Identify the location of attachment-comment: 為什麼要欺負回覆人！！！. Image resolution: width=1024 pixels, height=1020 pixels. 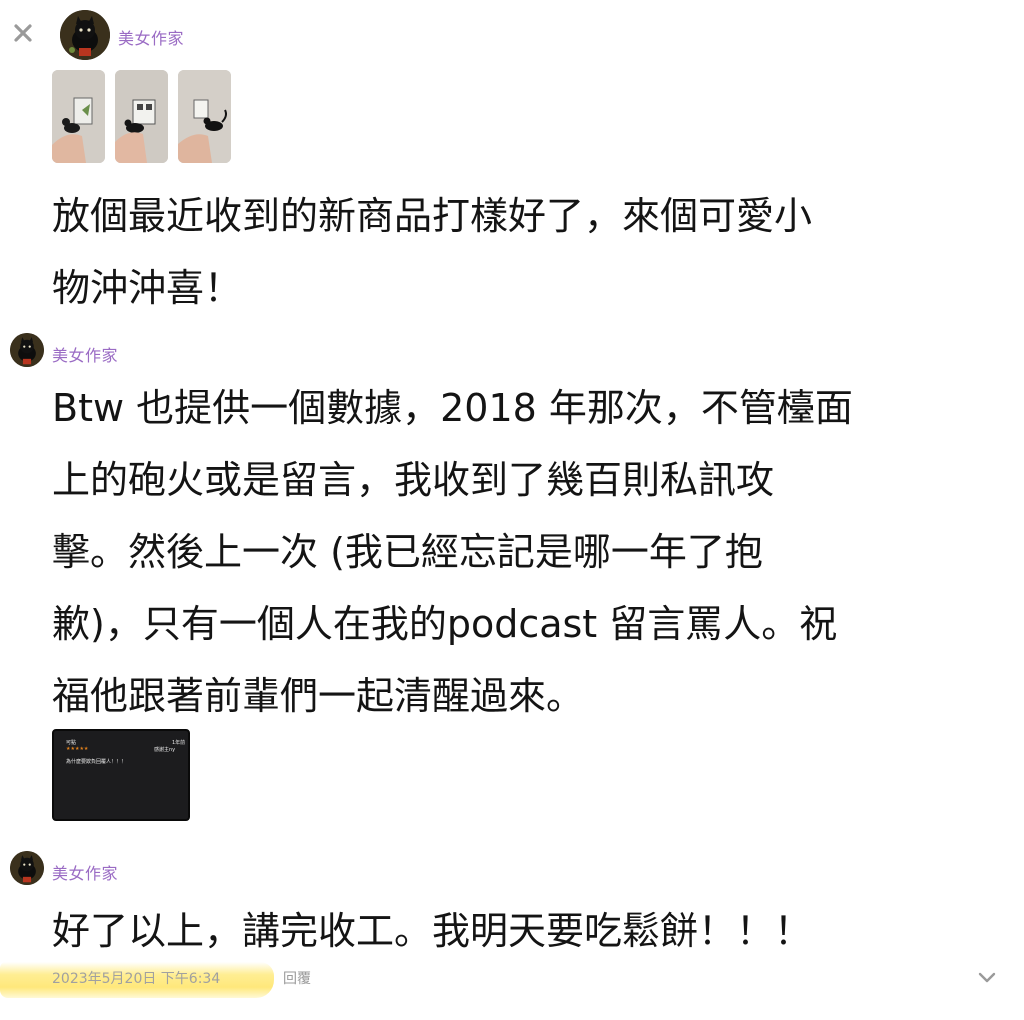
(96, 762).